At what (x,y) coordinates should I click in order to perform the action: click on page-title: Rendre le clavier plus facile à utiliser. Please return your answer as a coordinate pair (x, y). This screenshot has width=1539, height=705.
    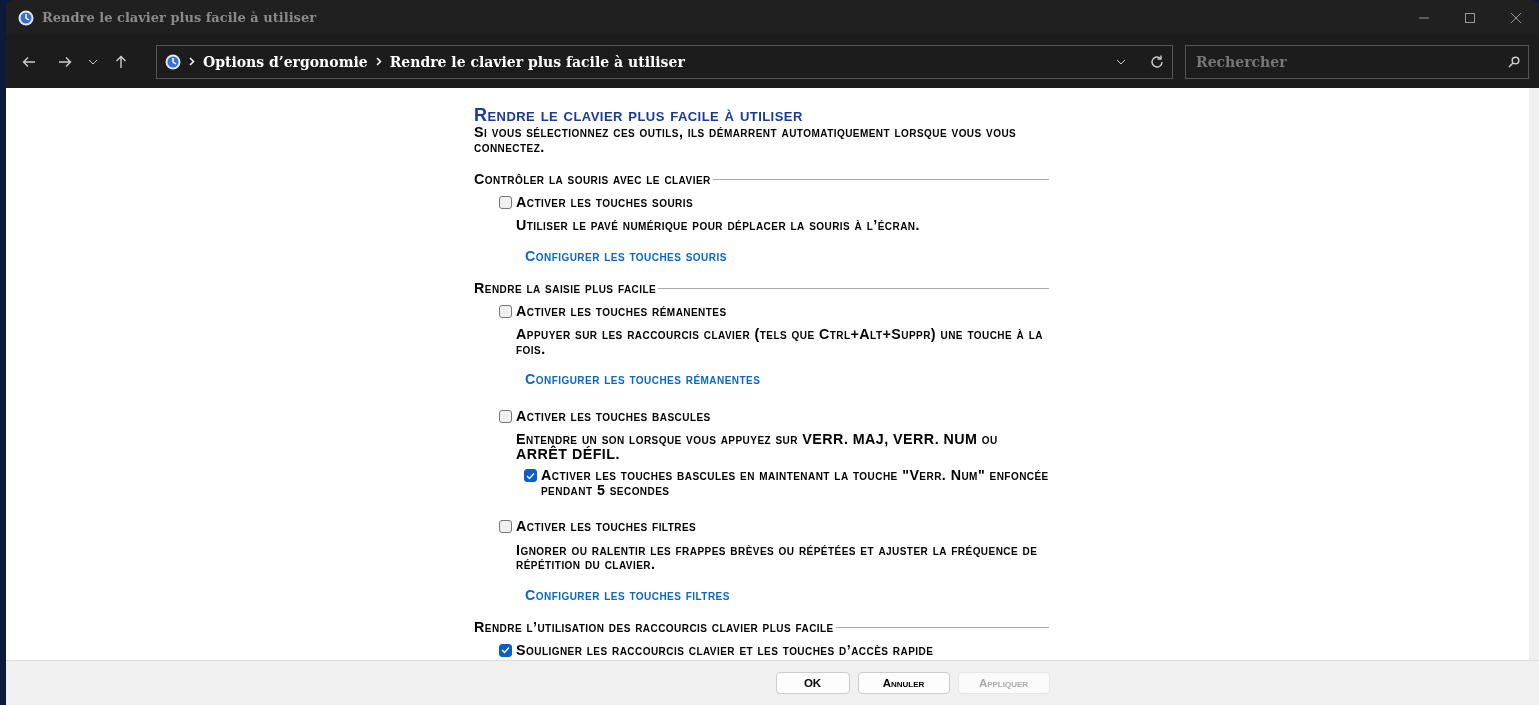
    Looking at the image, I should click on (639, 115).